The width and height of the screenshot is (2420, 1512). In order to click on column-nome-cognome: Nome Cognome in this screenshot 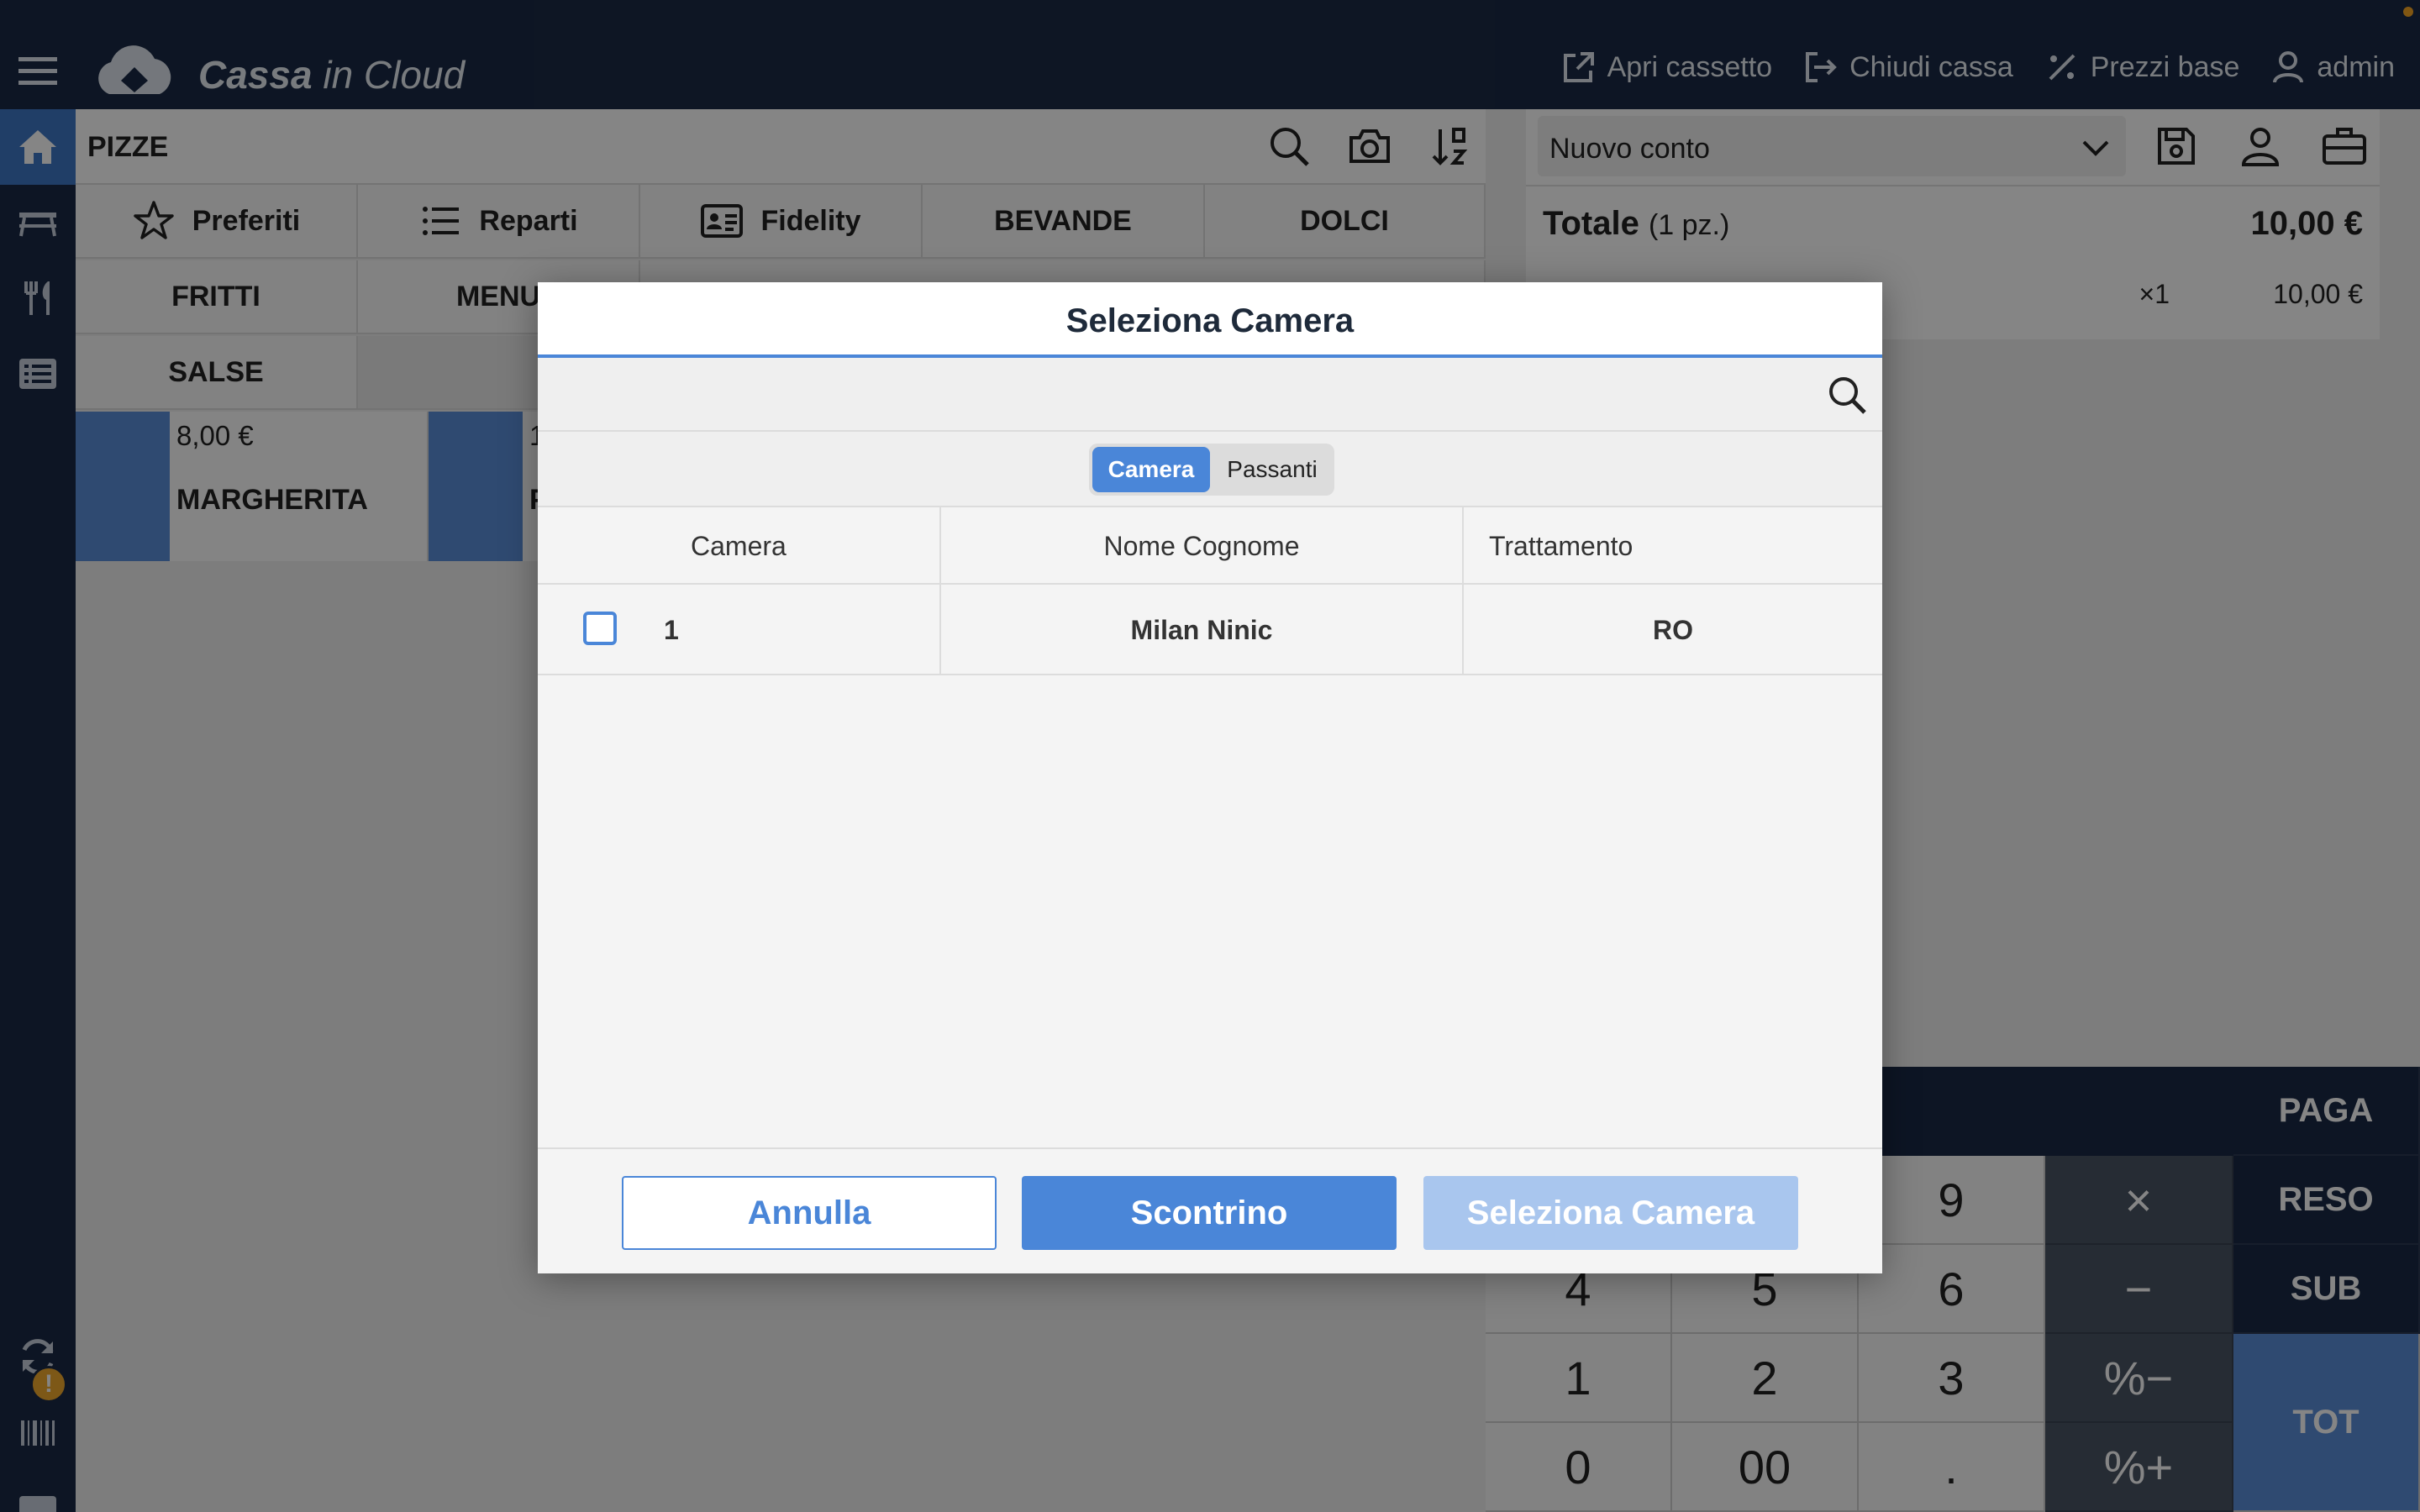, I will do `click(1202, 546)`.